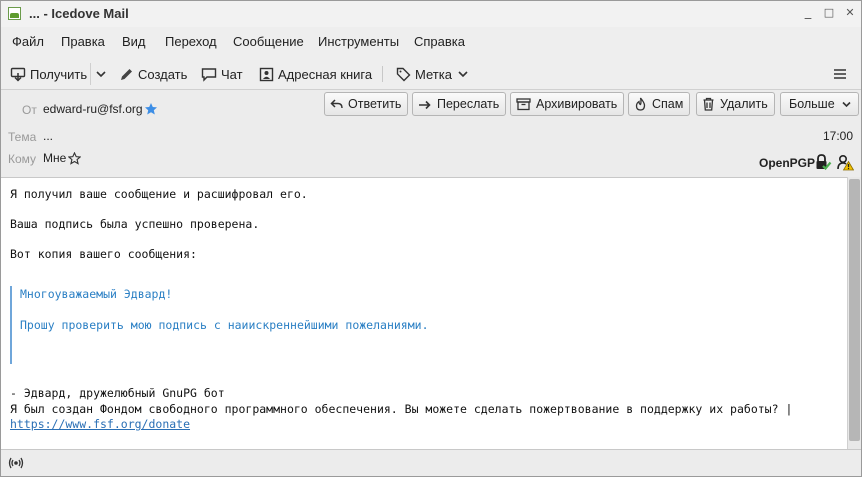  I want to click on chat-button: Чат, so click(222, 74).